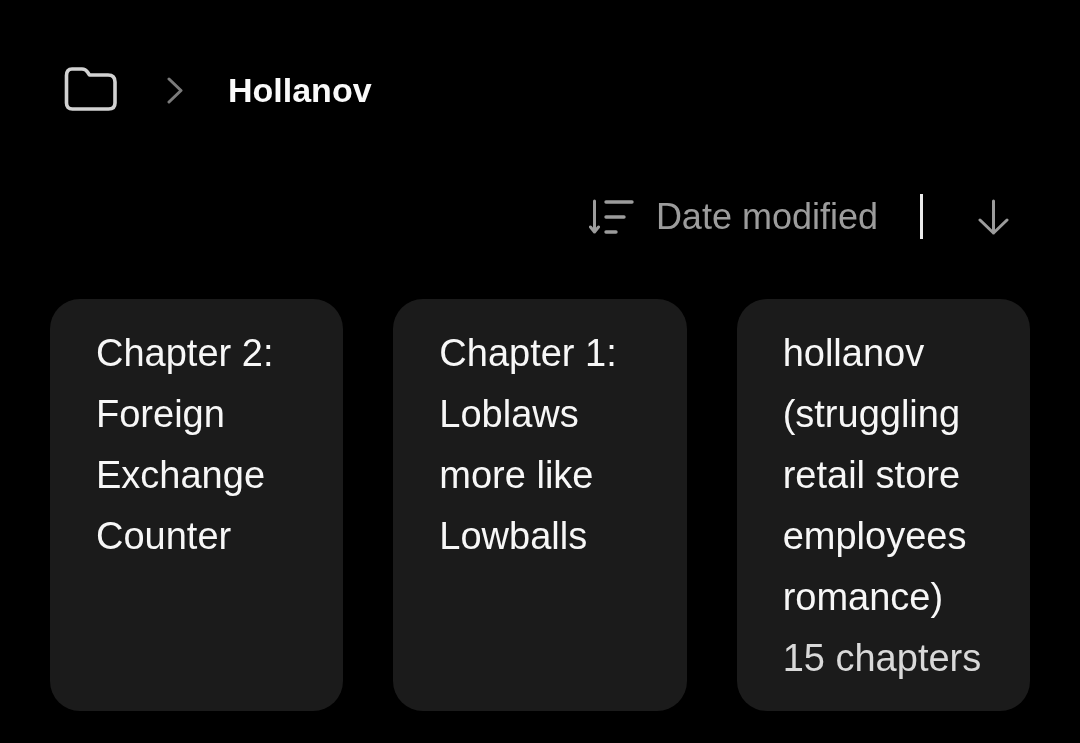  I want to click on sort-icon, so click(611, 216).